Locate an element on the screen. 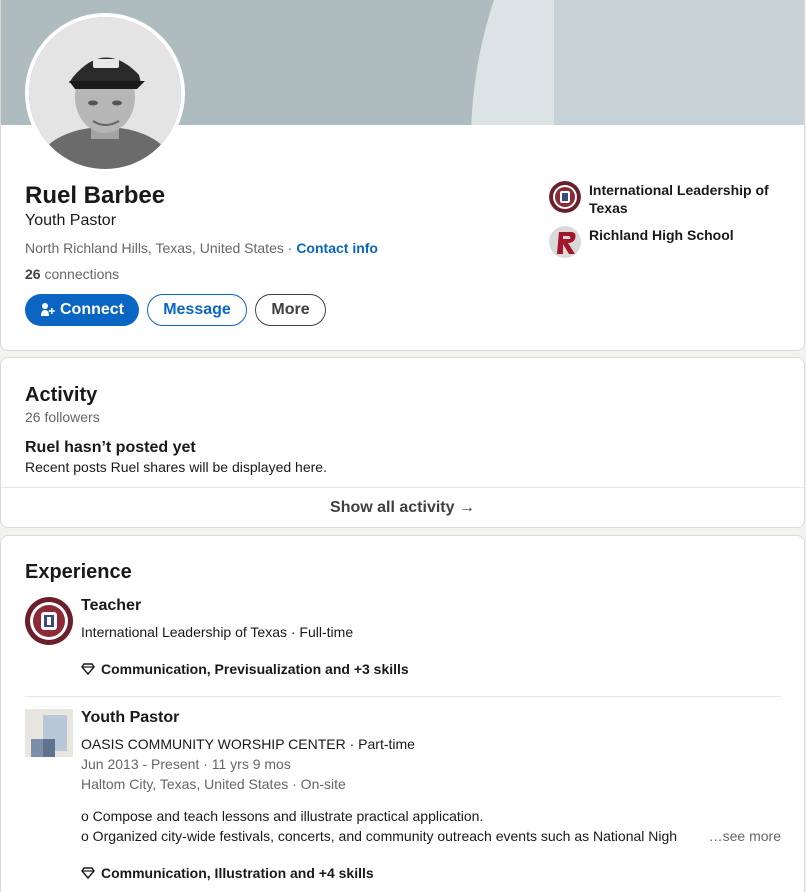 The height and width of the screenshot is (892, 806). see-more-button: …see more is located at coordinates (741, 836).